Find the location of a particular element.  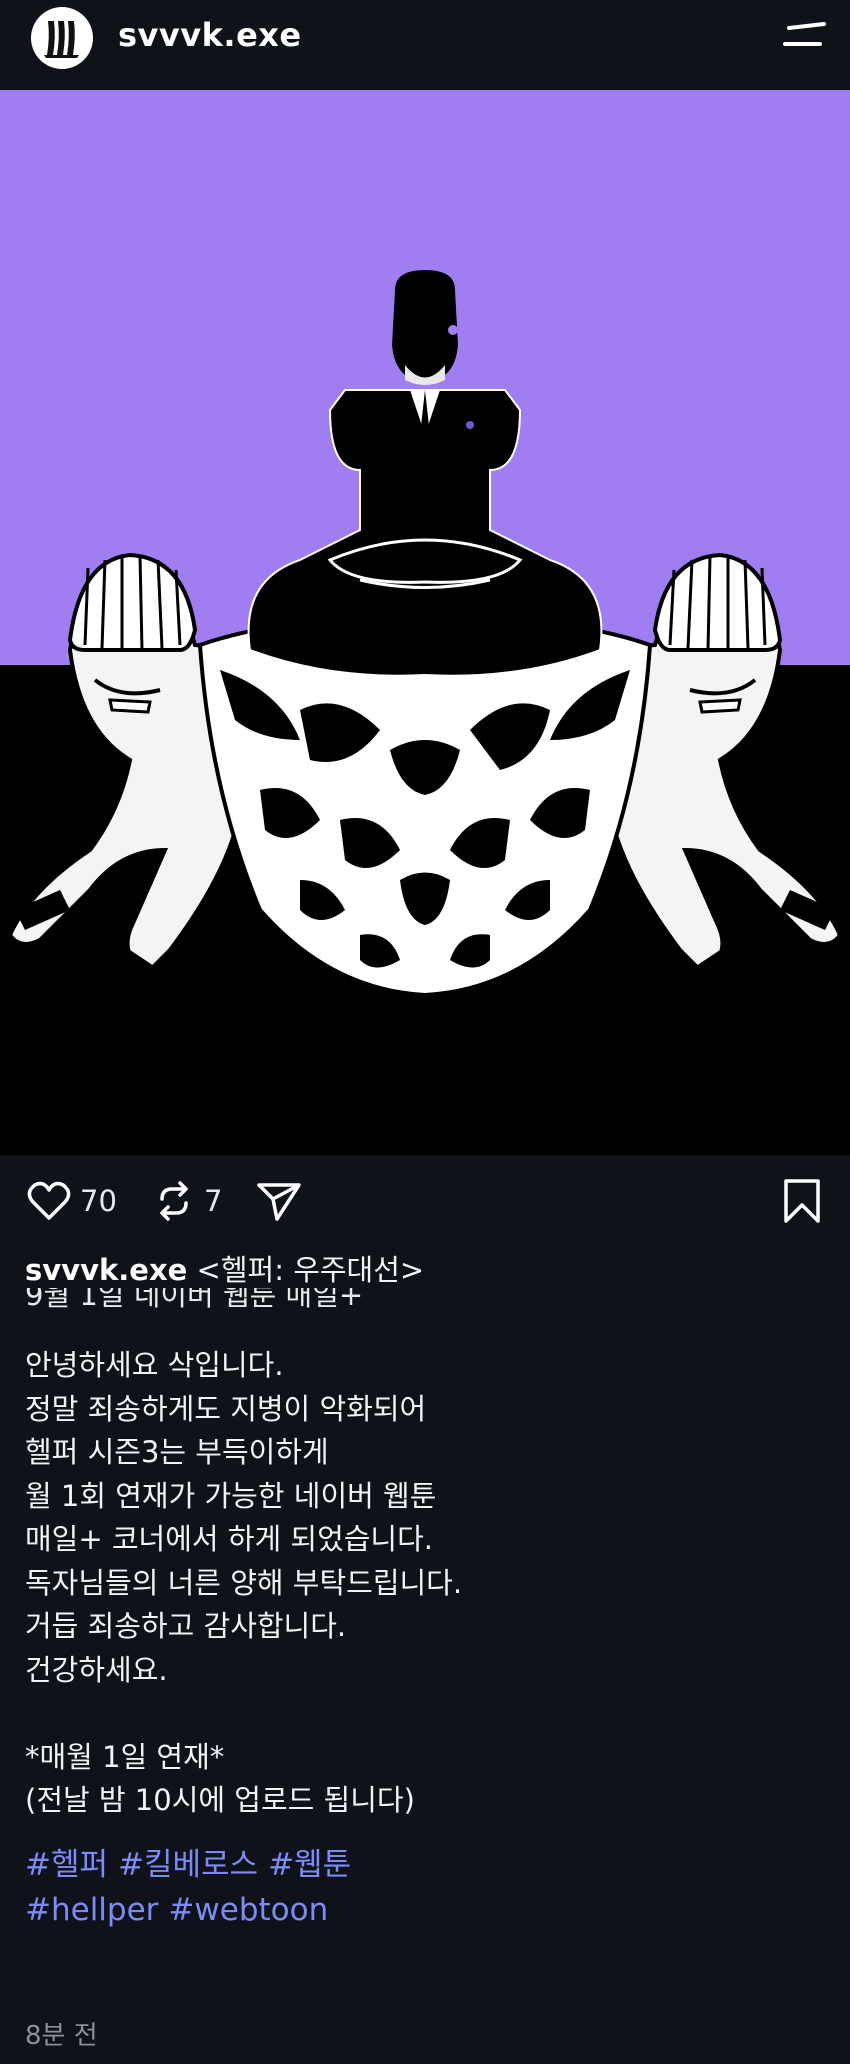

caption-line: 독자님들의 너른 양해 부탁드립니다. is located at coordinates (244, 1582).